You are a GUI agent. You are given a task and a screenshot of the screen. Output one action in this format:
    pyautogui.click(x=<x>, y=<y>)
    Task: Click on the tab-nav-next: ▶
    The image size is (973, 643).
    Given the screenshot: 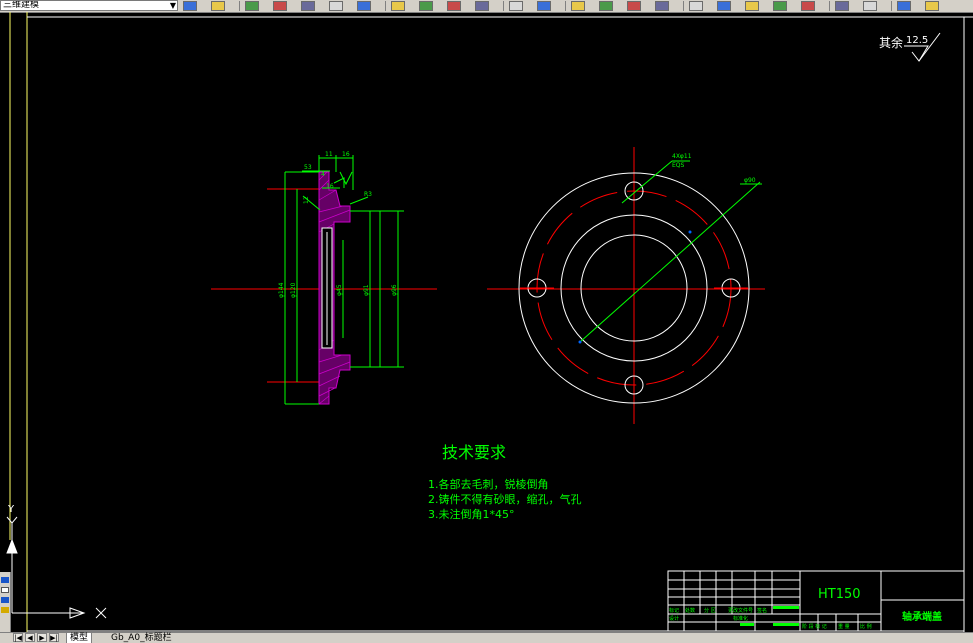 What is the action you would take?
    pyautogui.click(x=42, y=637)
    